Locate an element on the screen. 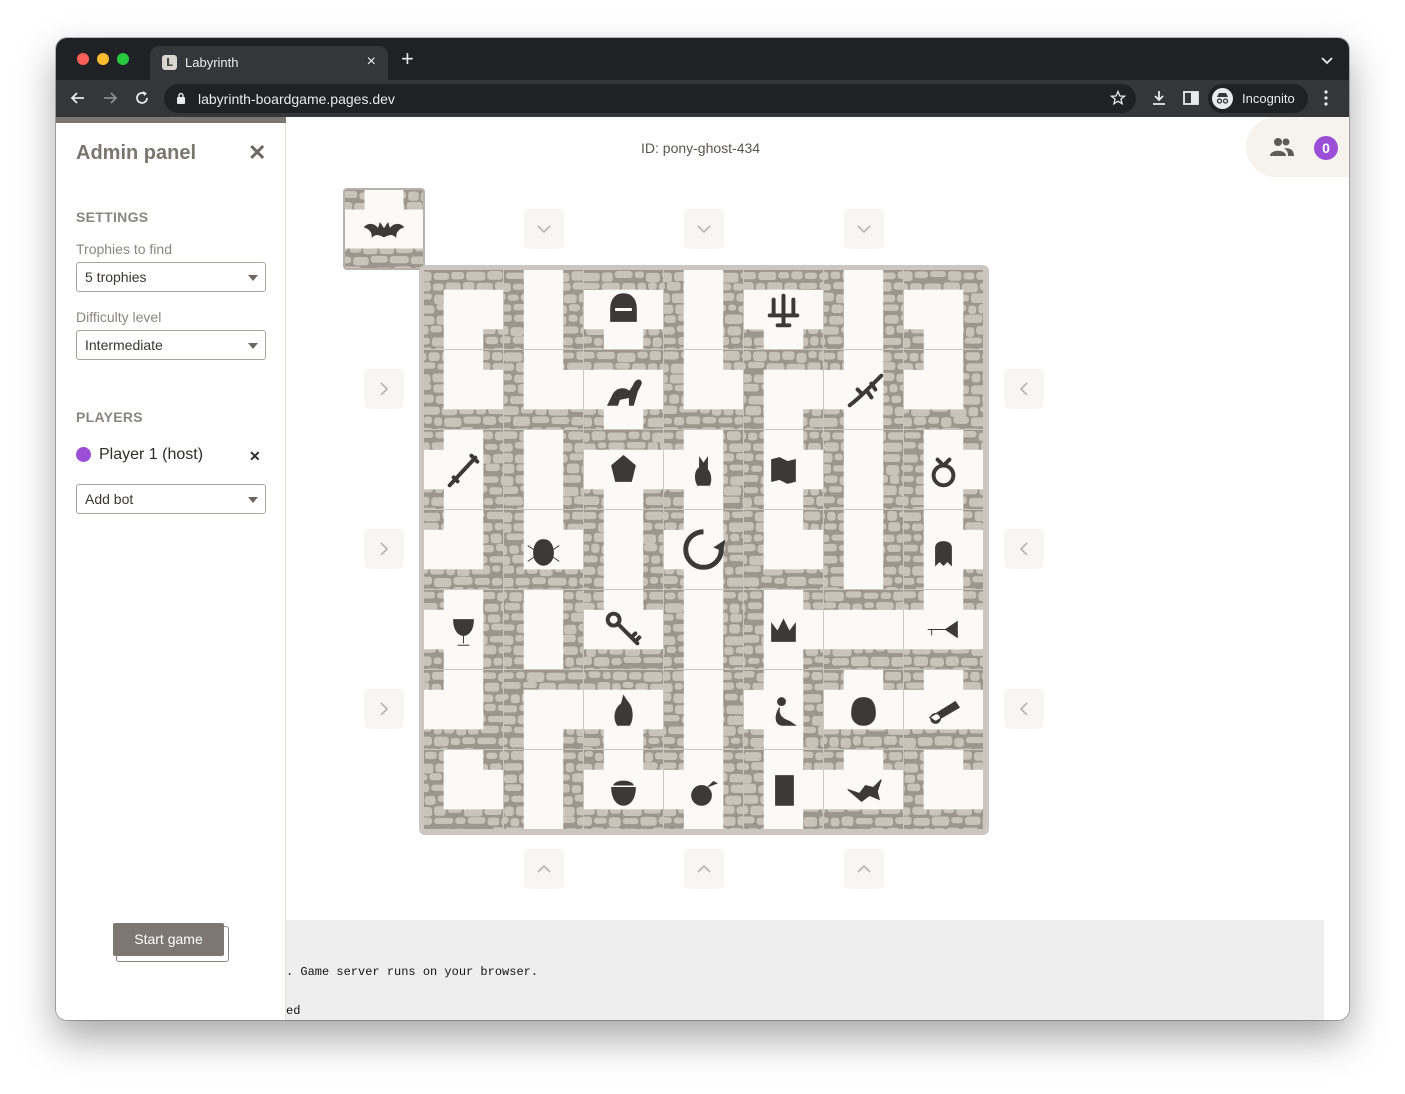  difficulty-select-value: Intermediate is located at coordinates (124, 345).